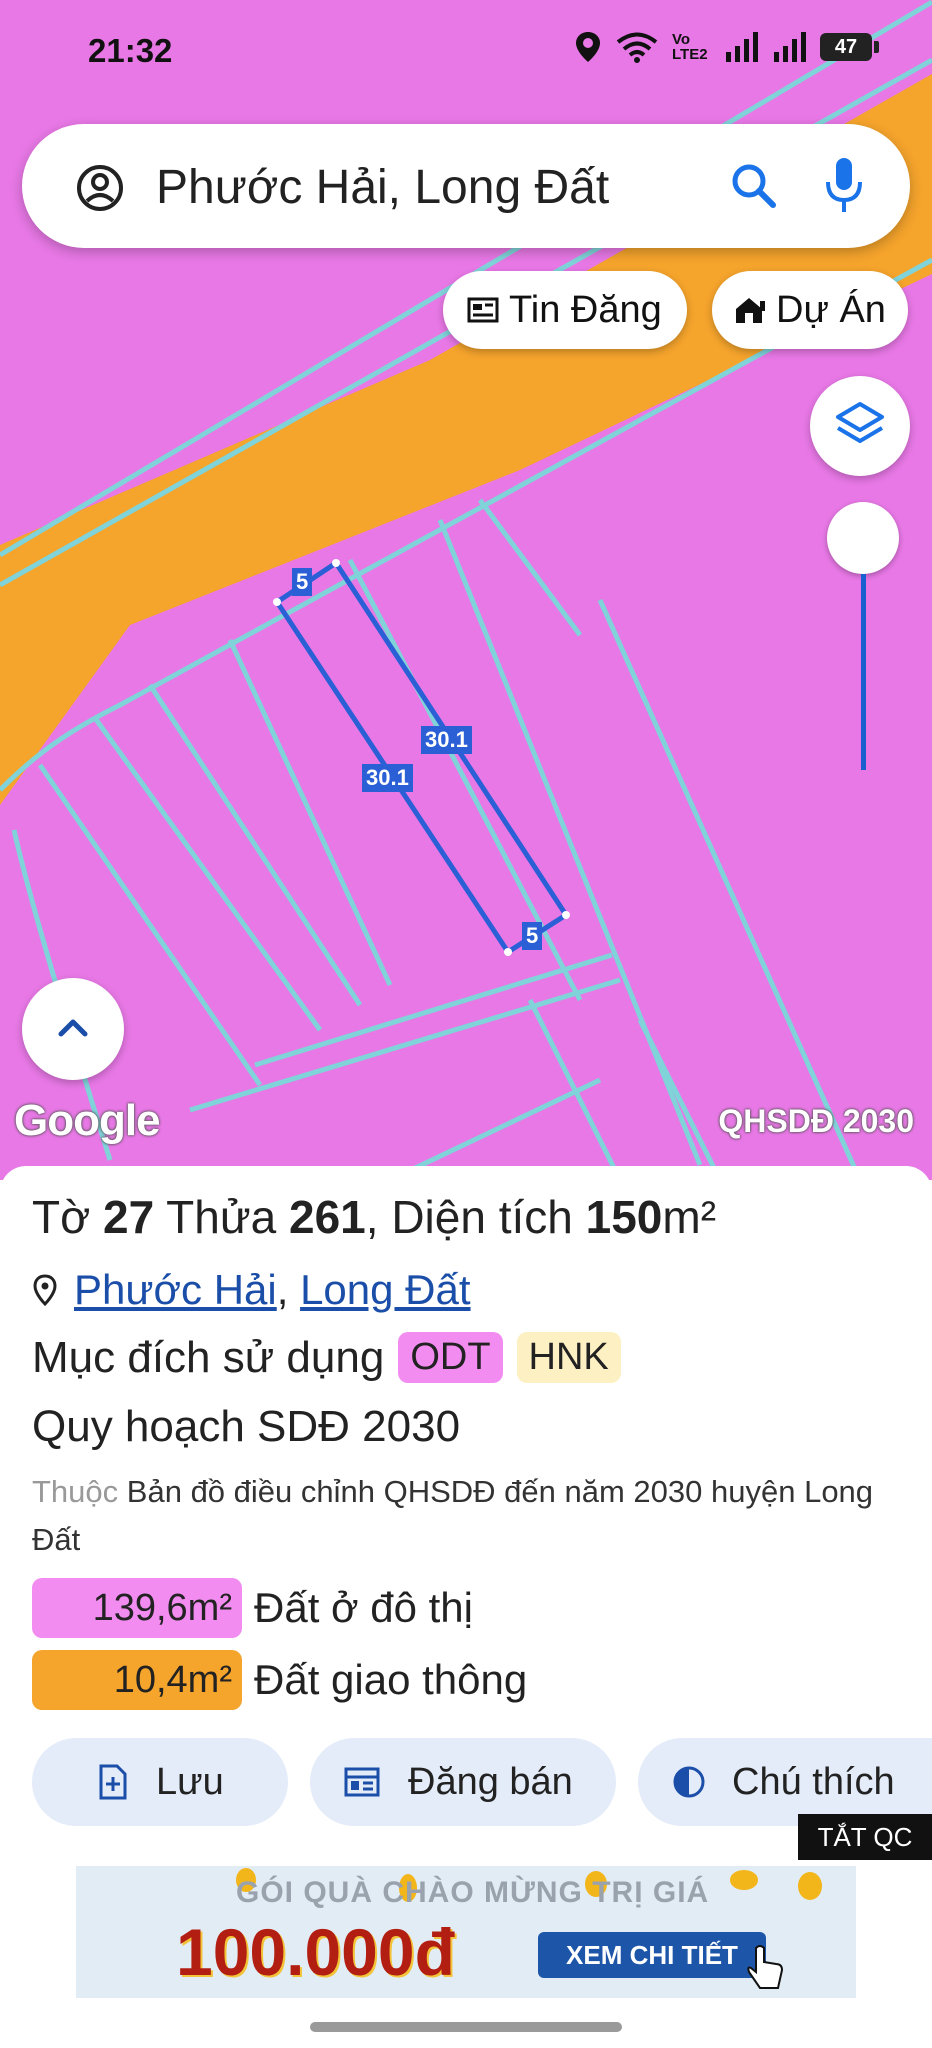 The width and height of the screenshot is (932, 2048). I want to click on hand-cursor-icon, so click(765, 1967).